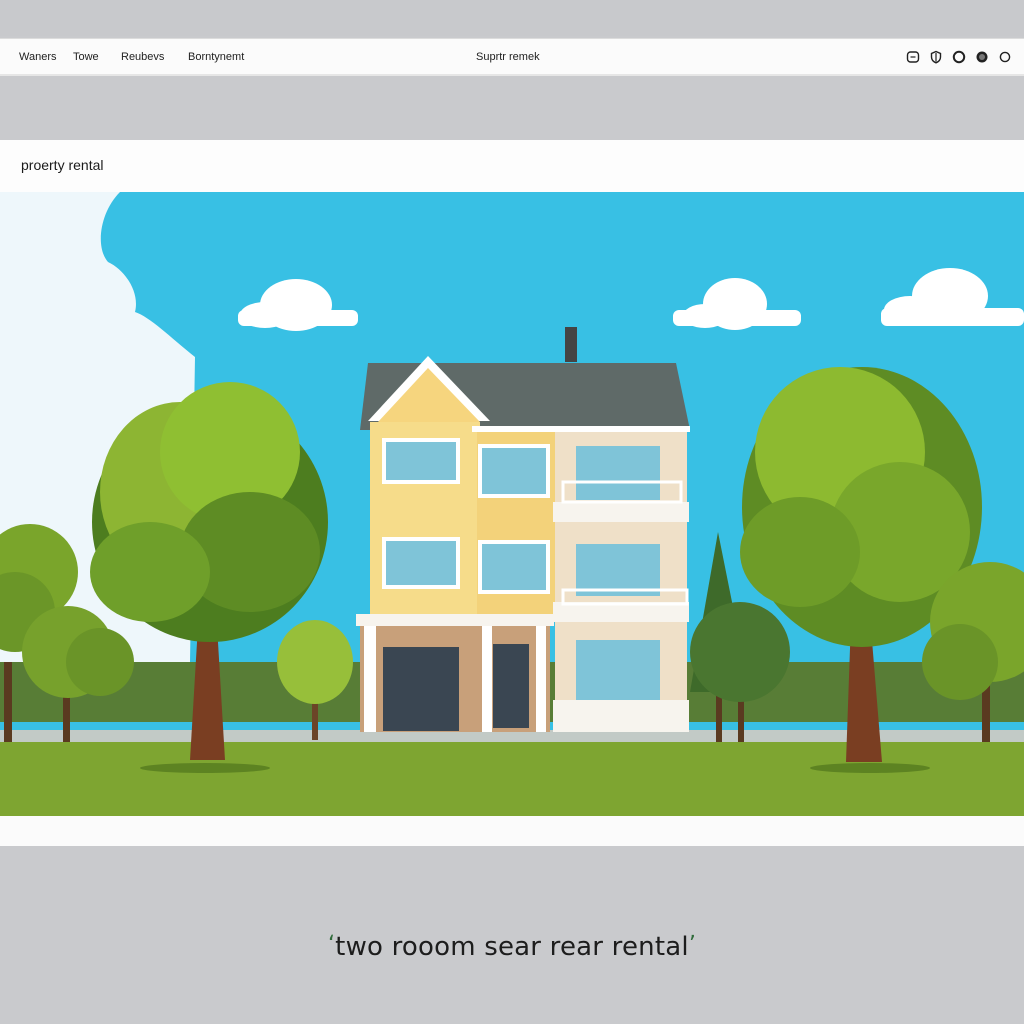 This screenshot has width=1024, height=1024. I want to click on nav-icon-group, so click(959, 57).